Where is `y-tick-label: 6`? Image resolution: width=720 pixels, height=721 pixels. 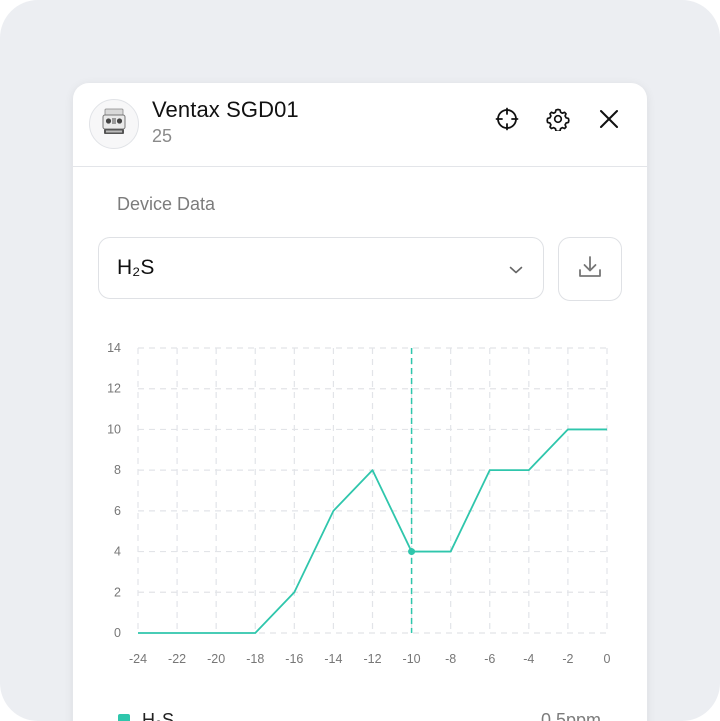 y-tick-label: 6 is located at coordinates (117, 511).